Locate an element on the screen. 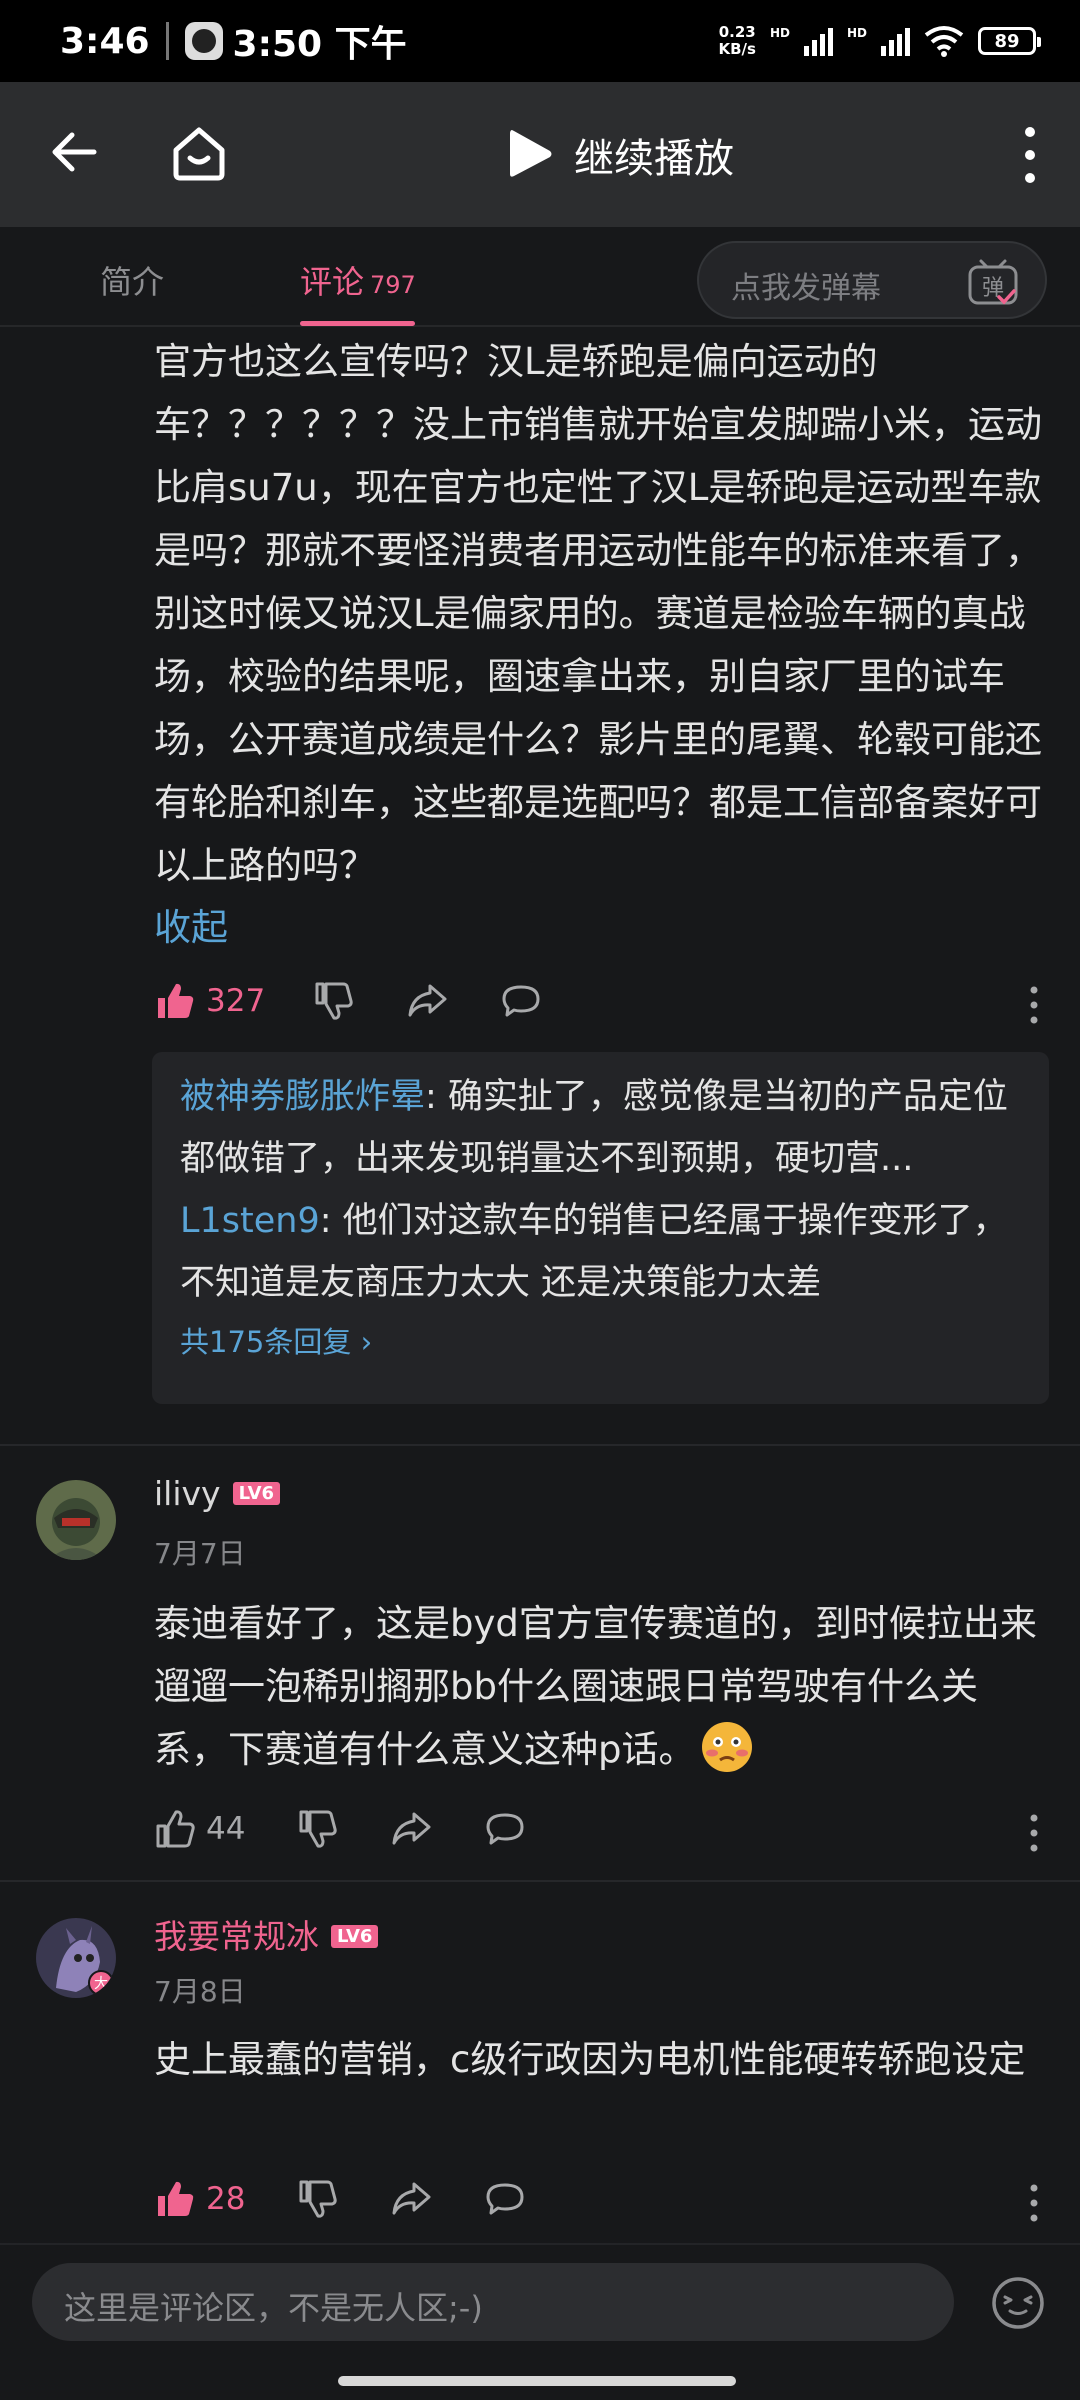  like-button: 327 is located at coordinates (209, 1001).